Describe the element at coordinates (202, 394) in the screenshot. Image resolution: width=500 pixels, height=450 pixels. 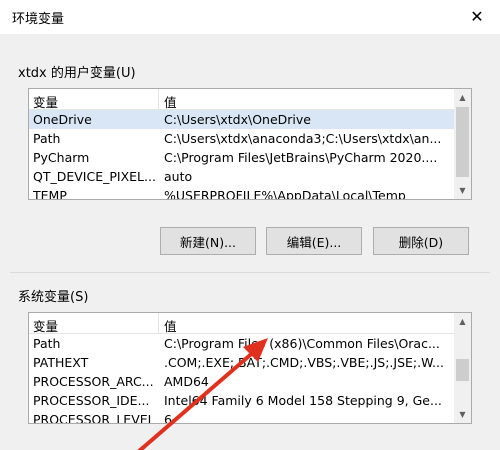
I see `annotation-arrow-icon` at that location.